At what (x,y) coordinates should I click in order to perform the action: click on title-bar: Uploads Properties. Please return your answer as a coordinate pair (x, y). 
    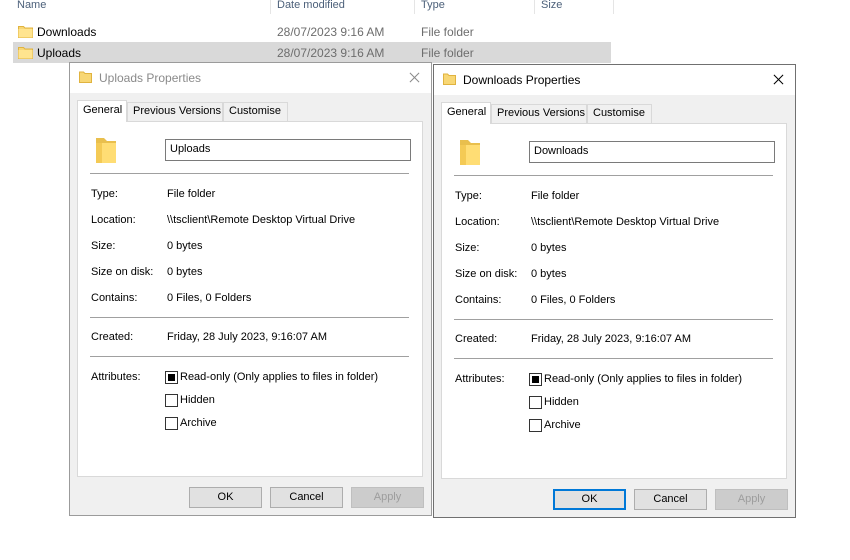
    Looking at the image, I should click on (250, 78).